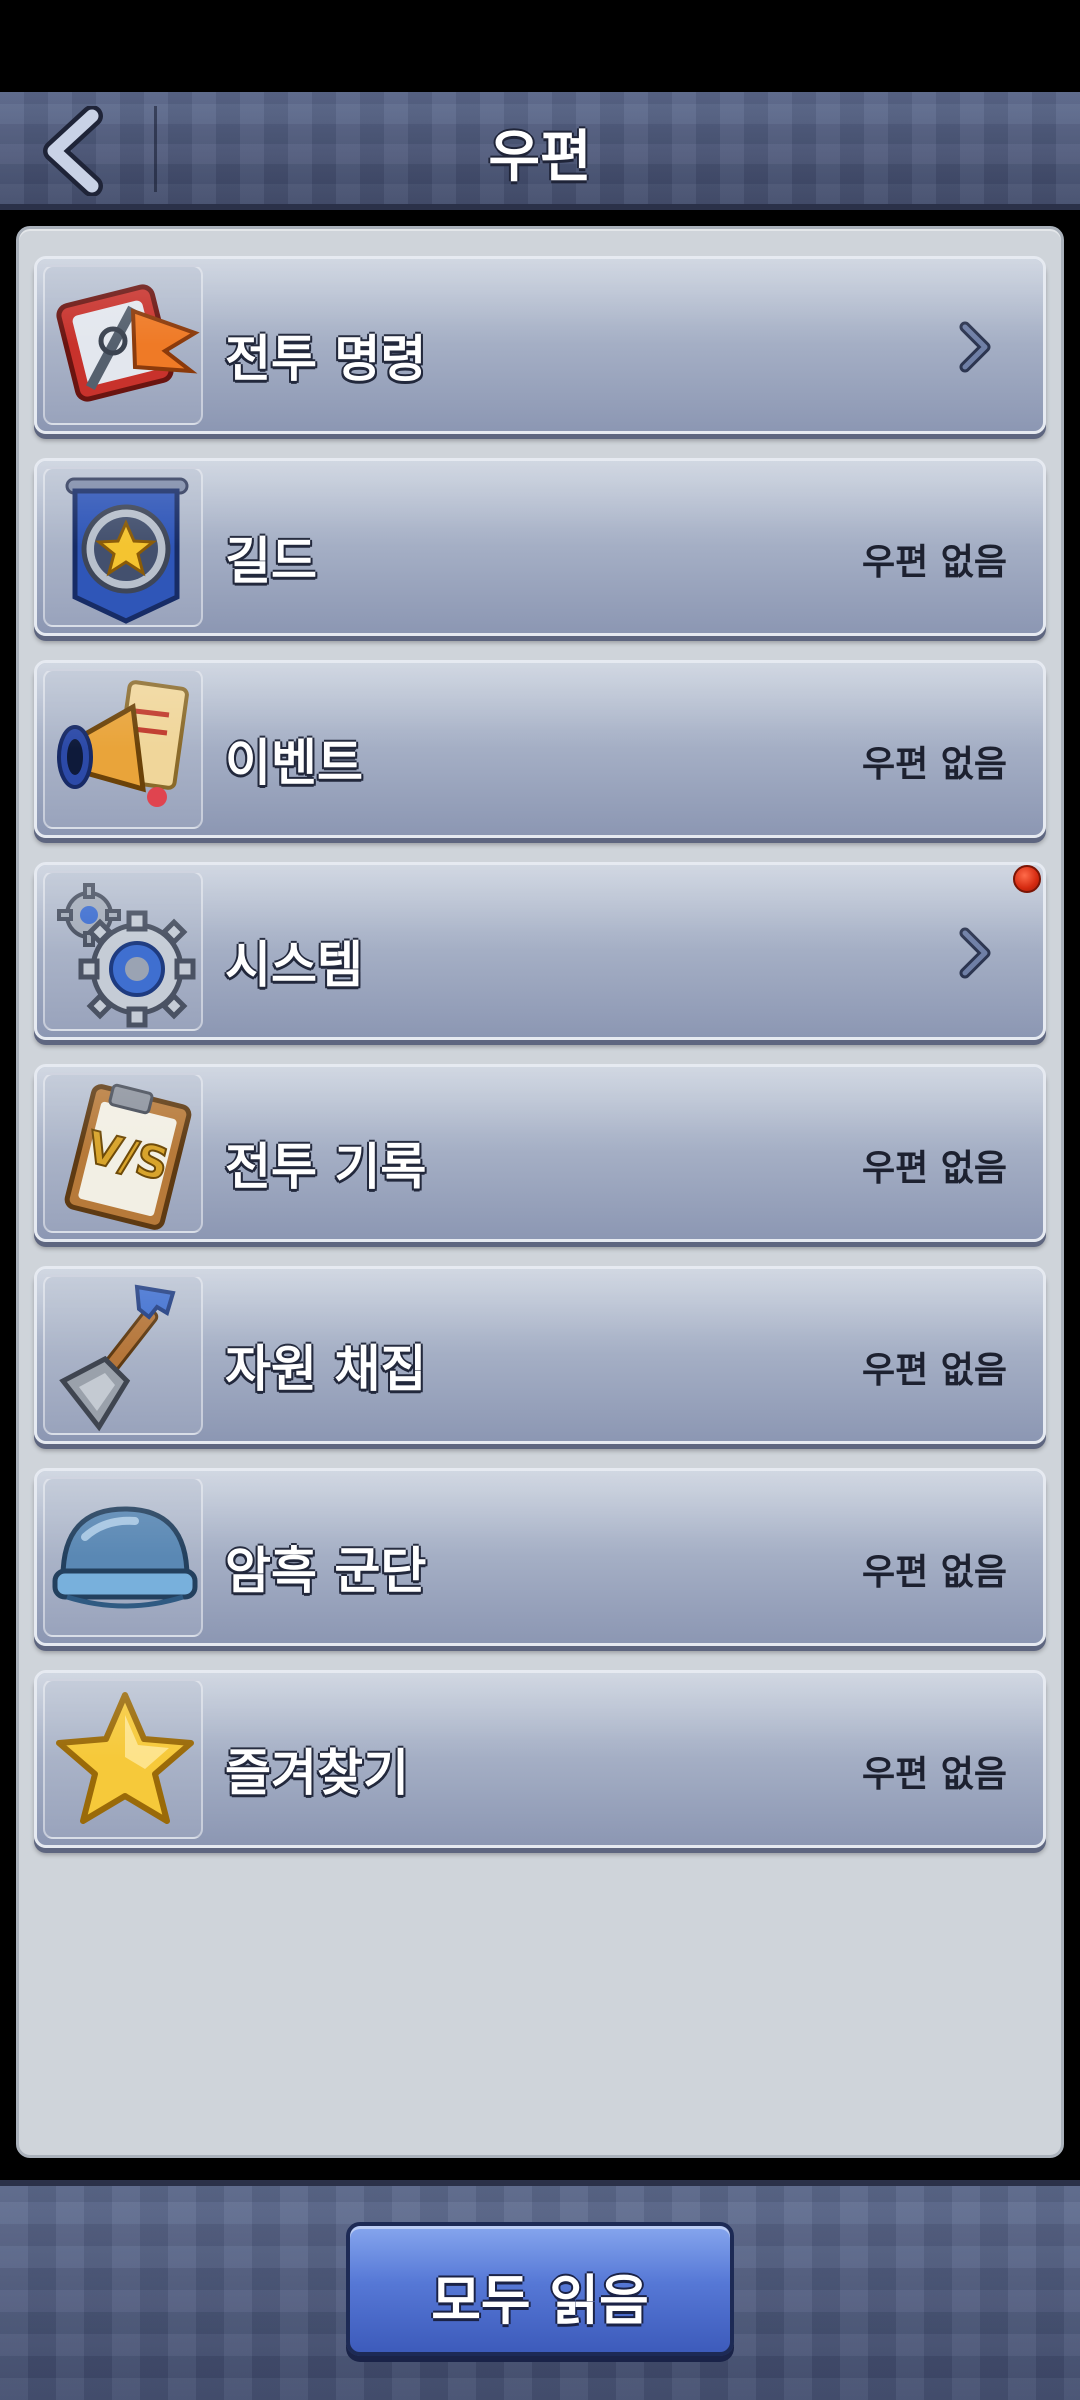  I want to click on event-icon-frame, so click(123, 749).